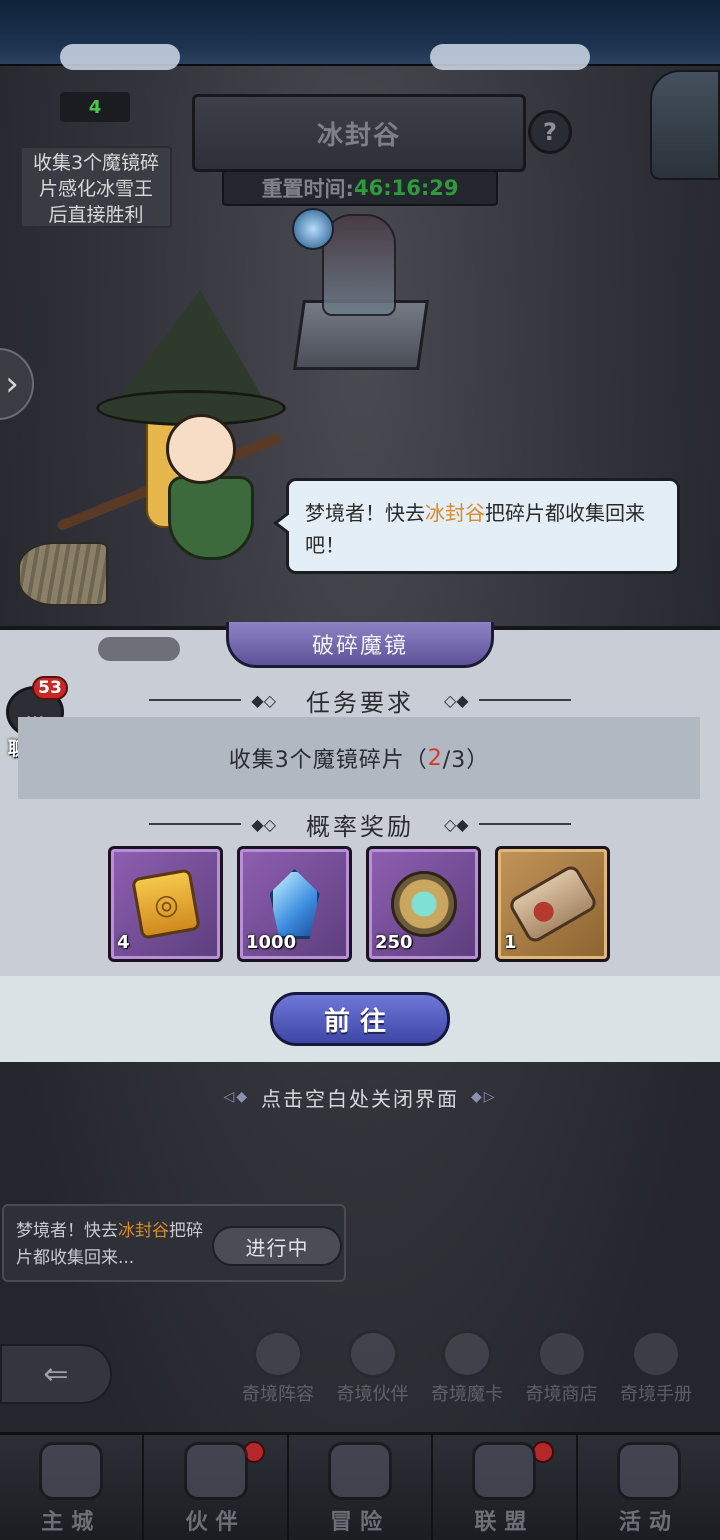  Describe the element at coordinates (484, 1097) in the screenshot. I see `ornament-right-icon: ◆▷` at that location.